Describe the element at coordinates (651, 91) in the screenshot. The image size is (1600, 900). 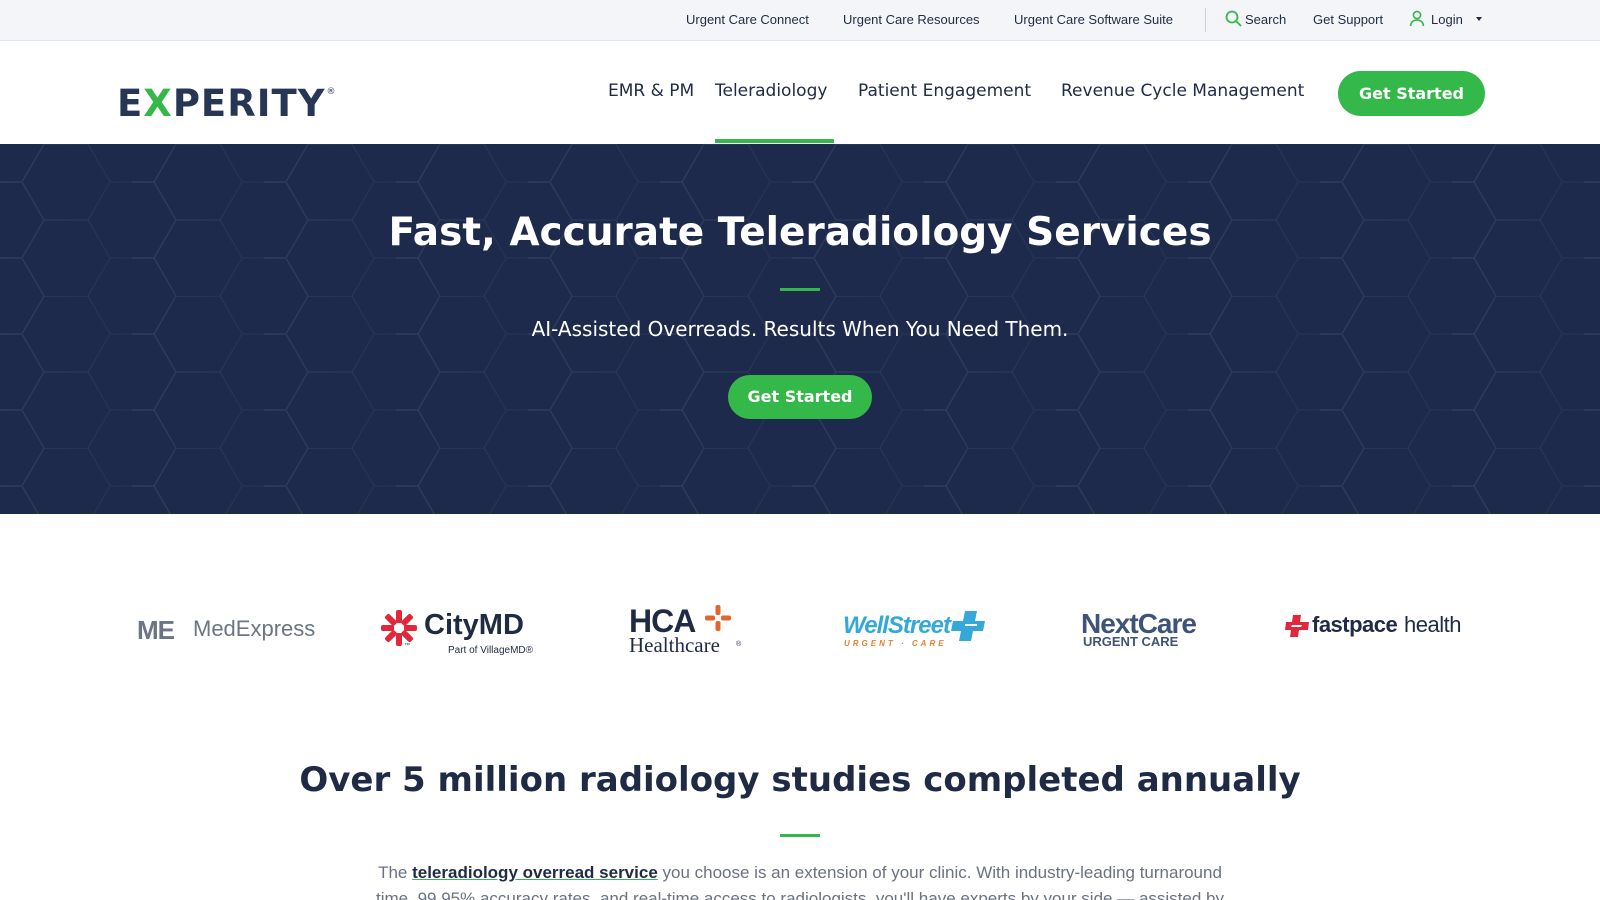
I see `nav-item-emr-pm: EMR & PM` at that location.